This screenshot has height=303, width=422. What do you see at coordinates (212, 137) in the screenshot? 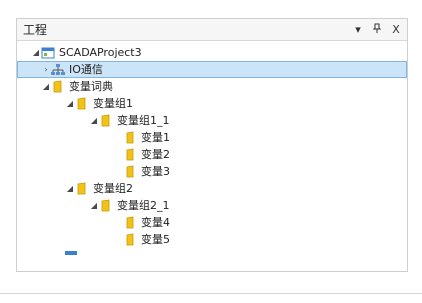
I see `tree-item-variable1: 变量1` at bounding box center [212, 137].